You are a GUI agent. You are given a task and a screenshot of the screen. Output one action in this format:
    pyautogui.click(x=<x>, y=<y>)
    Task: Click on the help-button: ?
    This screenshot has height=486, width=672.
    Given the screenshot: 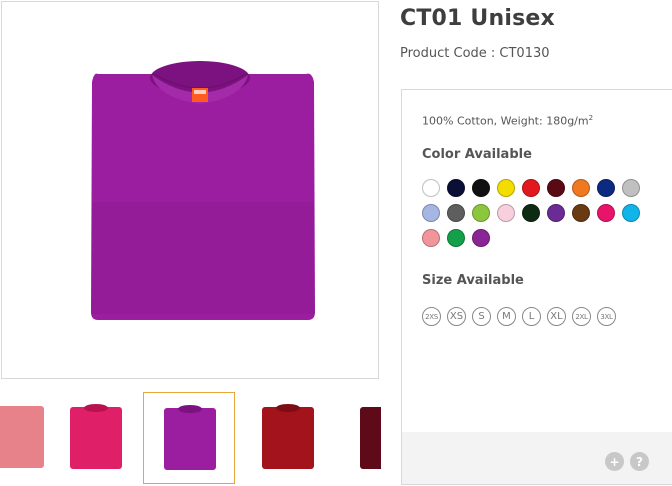 What is the action you would take?
    pyautogui.click(x=639, y=461)
    